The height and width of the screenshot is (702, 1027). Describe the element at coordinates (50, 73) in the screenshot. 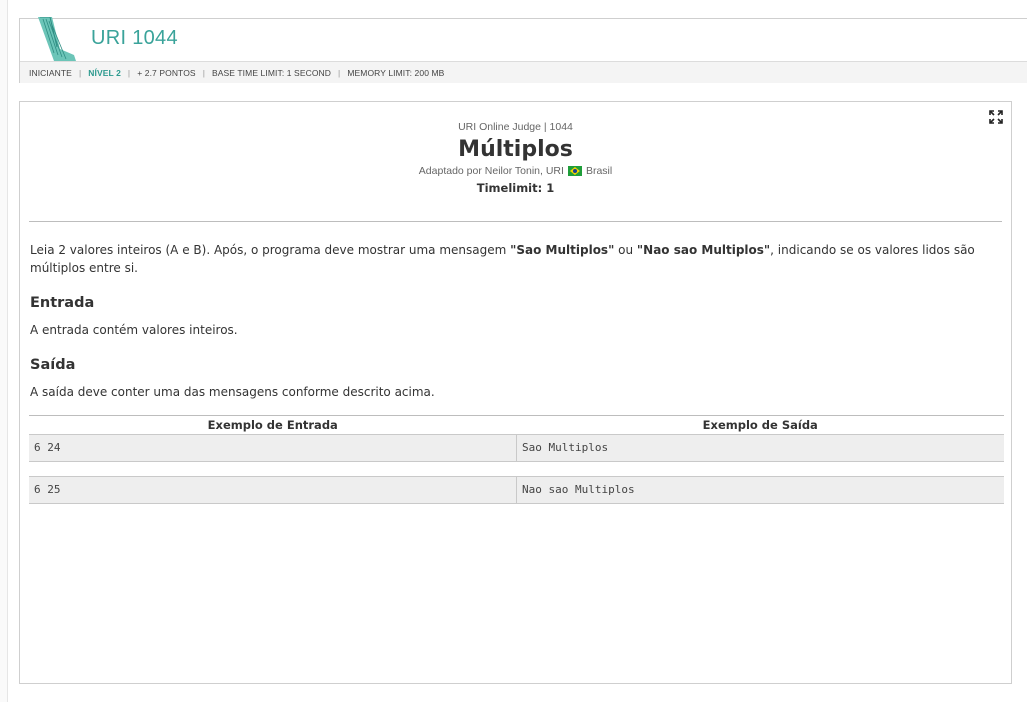

I see `category-label: INICIANTE` at that location.